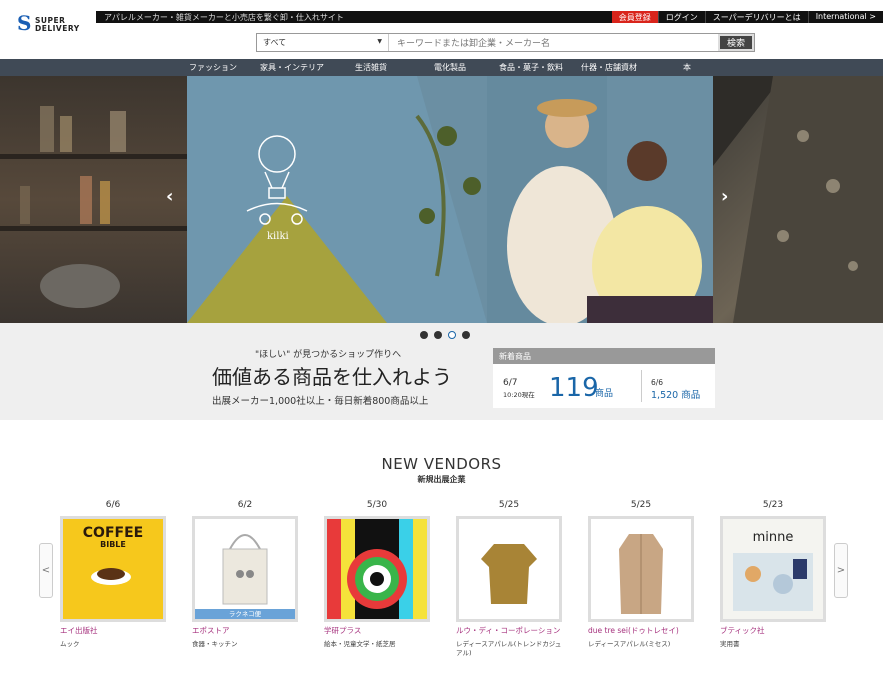 The width and height of the screenshot is (883, 691). What do you see at coordinates (360, 644) in the screenshot?
I see `vendor-category: 絵本・児童文学・紙芝居` at bounding box center [360, 644].